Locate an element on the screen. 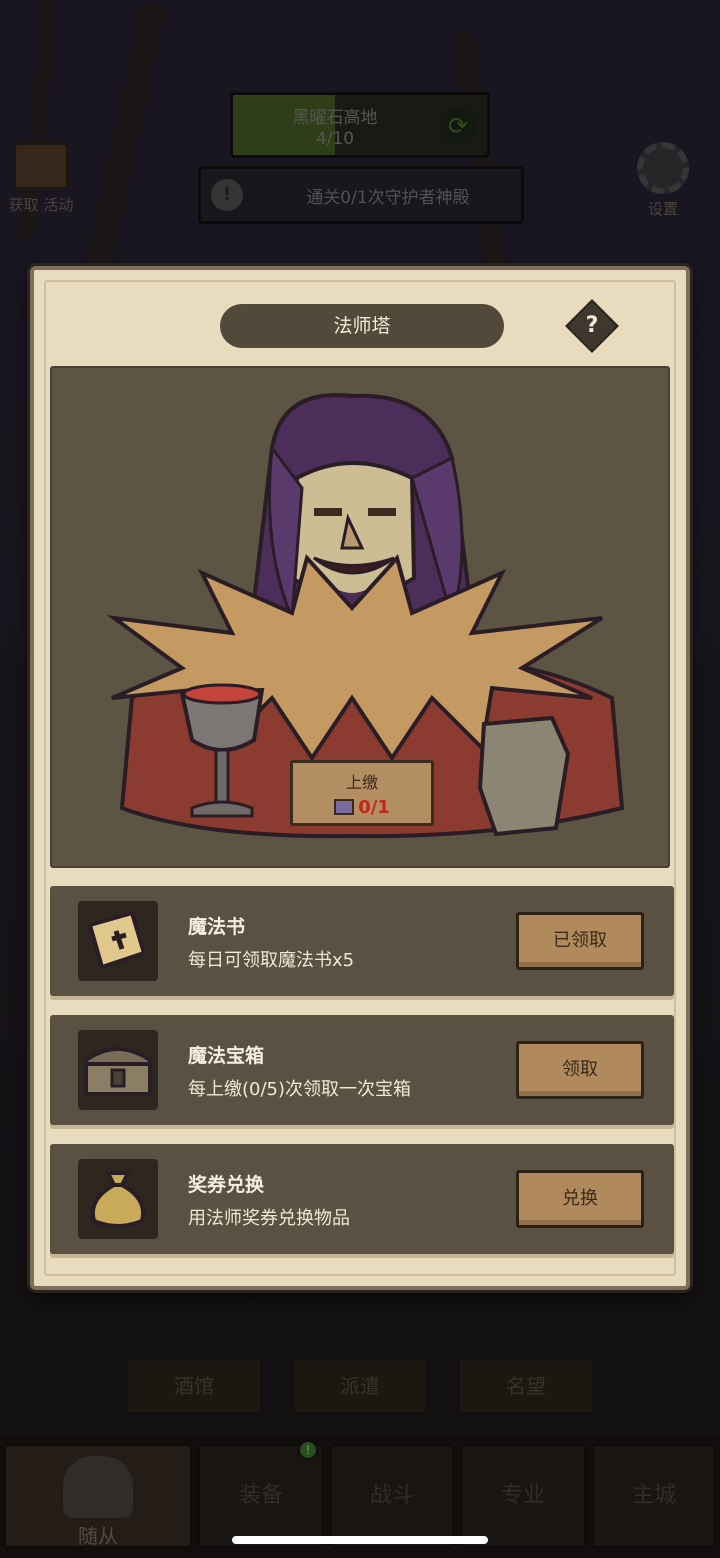 The height and width of the screenshot is (1558, 720). tribute-counter: 0/1 is located at coordinates (362, 807).